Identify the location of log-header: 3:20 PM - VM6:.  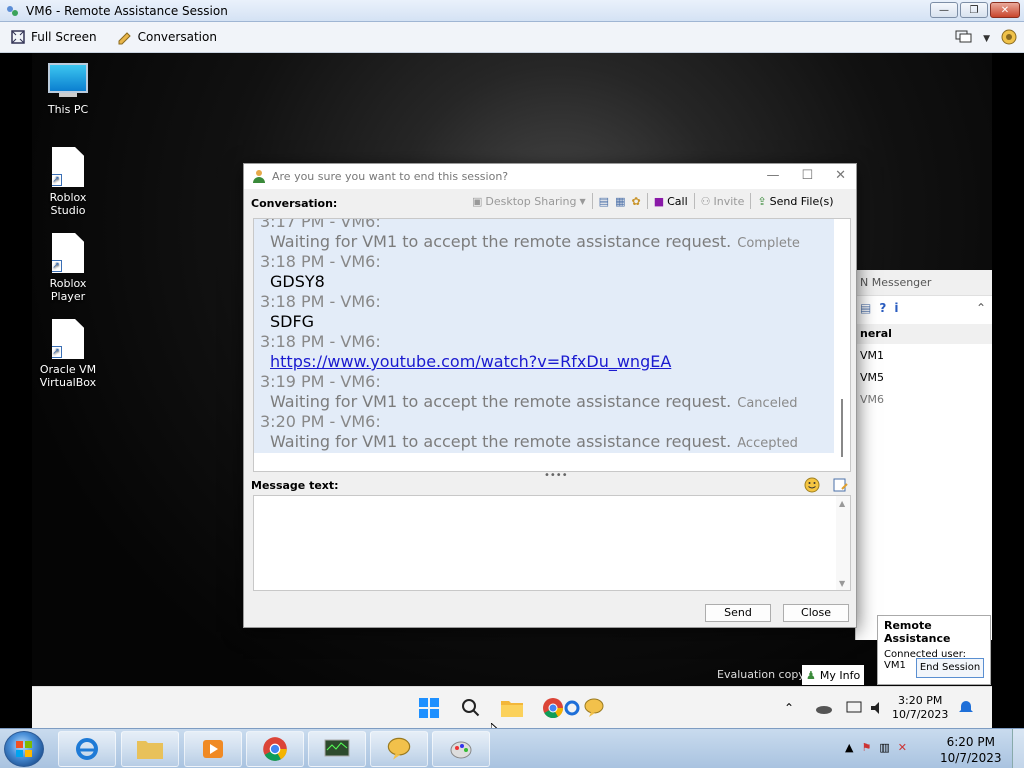
(320, 421).